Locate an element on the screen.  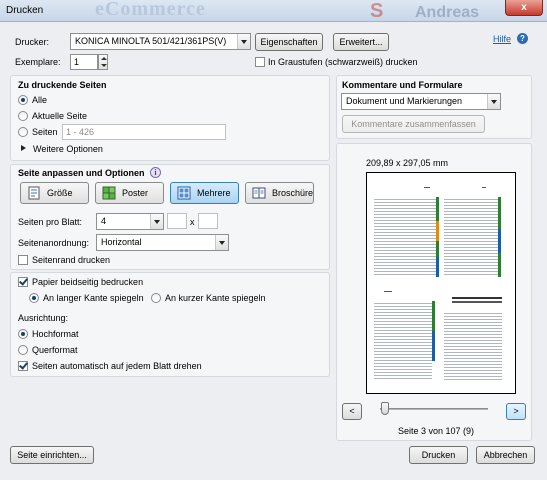
pages-header: Zu druckende Seiten is located at coordinates (62, 85).